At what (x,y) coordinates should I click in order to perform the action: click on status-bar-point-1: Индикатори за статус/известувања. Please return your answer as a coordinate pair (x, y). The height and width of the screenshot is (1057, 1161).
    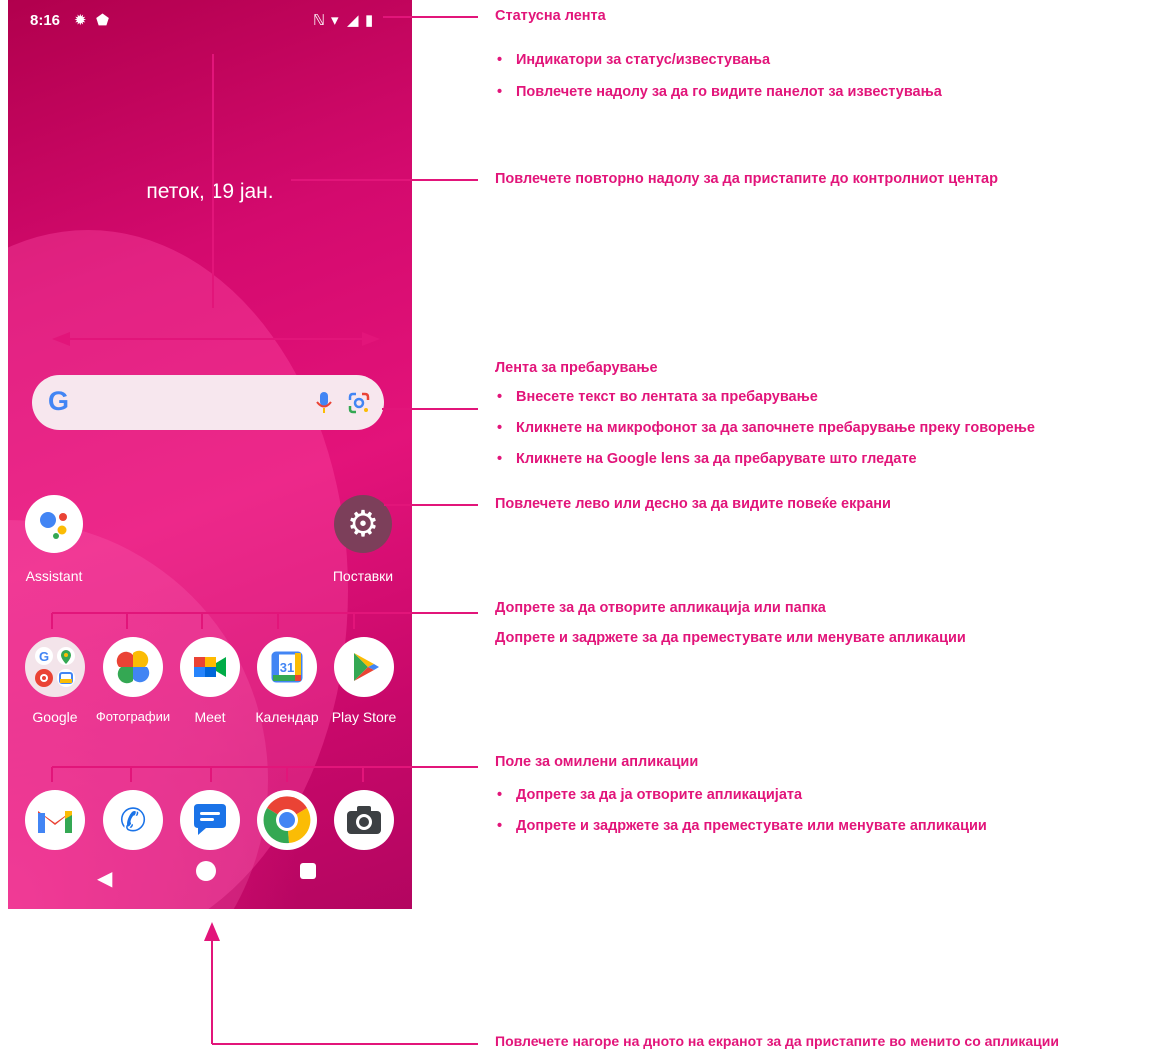
    Looking at the image, I should click on (643, 60).